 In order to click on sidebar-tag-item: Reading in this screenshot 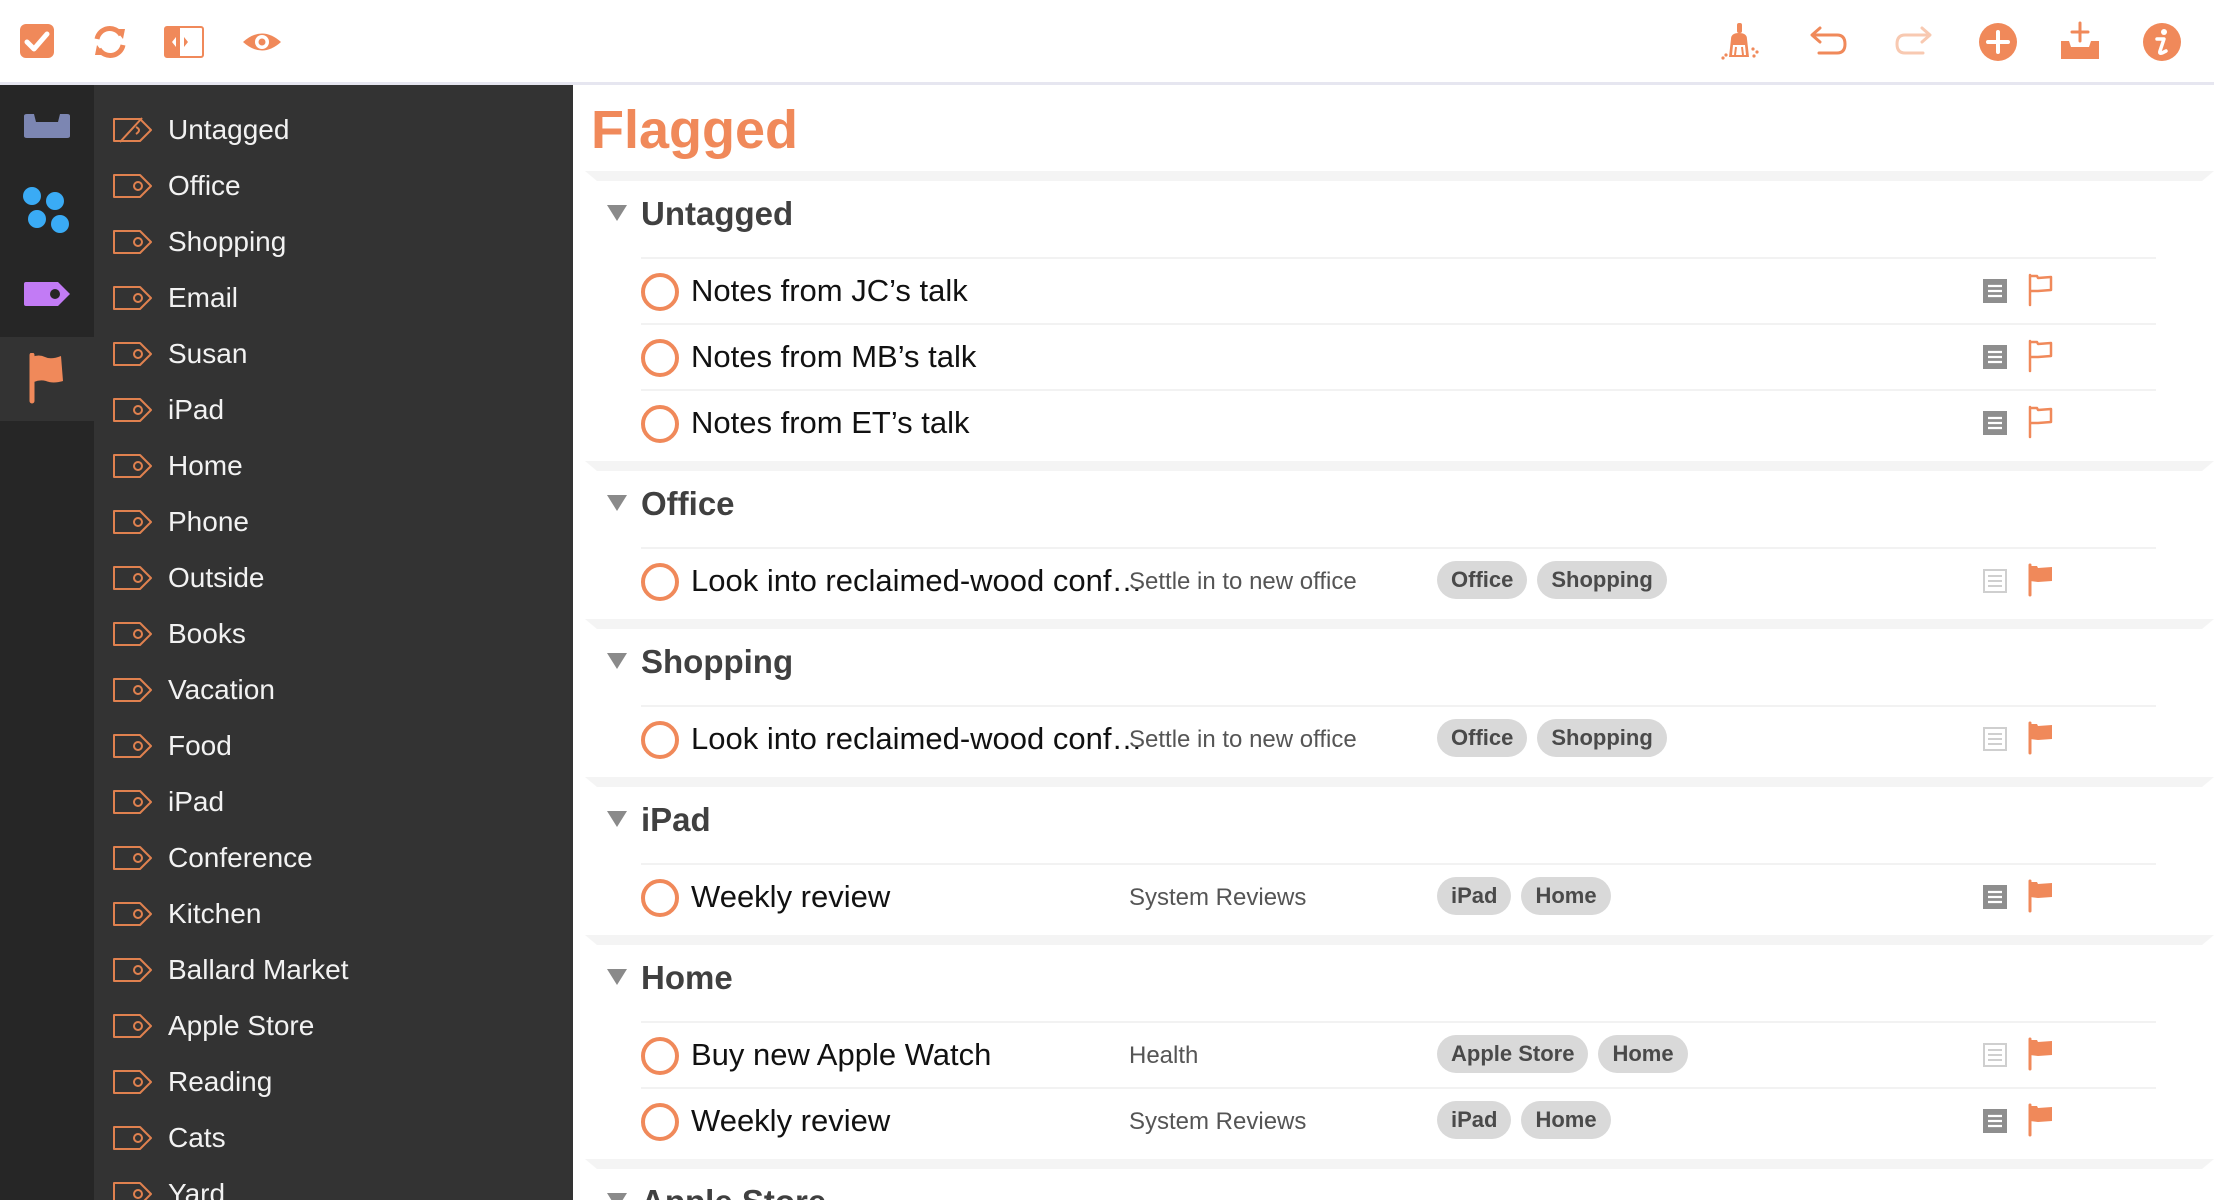, I will do `click(333, 1082)`.